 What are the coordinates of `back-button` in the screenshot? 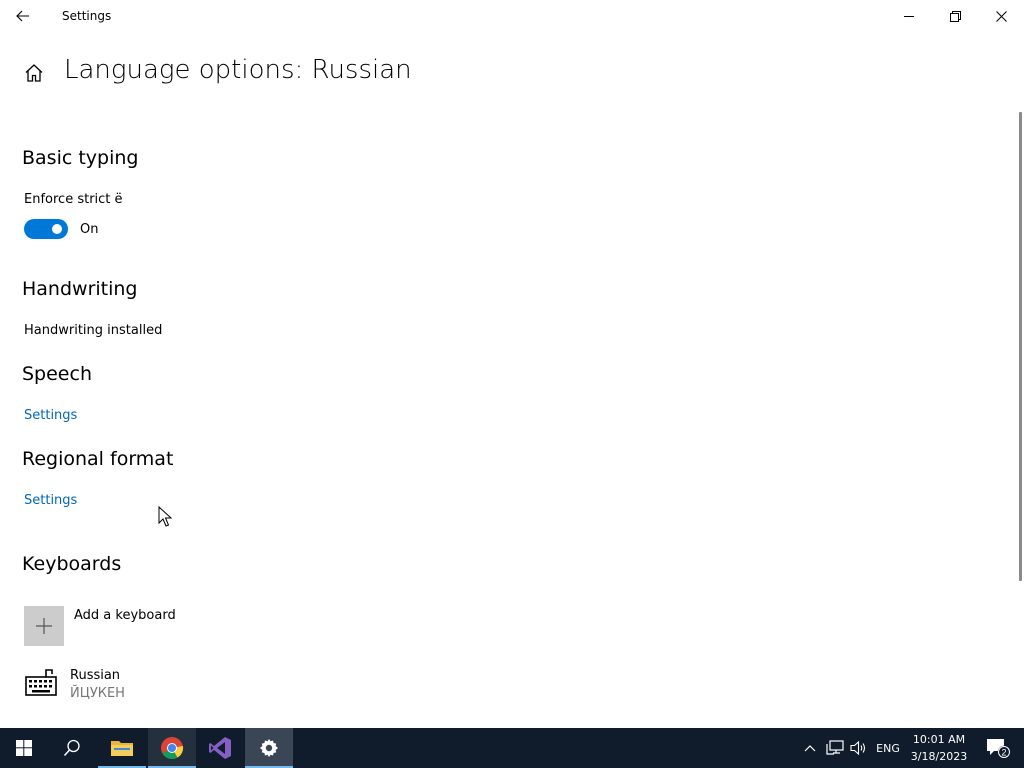 It's located at (23, 16).